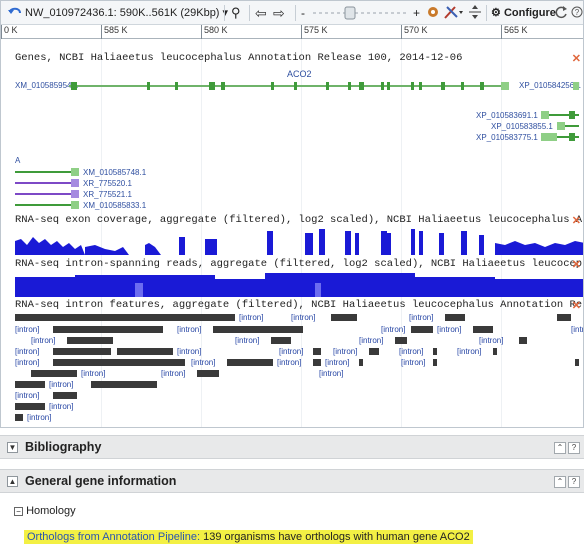  Describe the element at coordinates (433, 13) in the screenshot. I see `tools-icon` at that location.